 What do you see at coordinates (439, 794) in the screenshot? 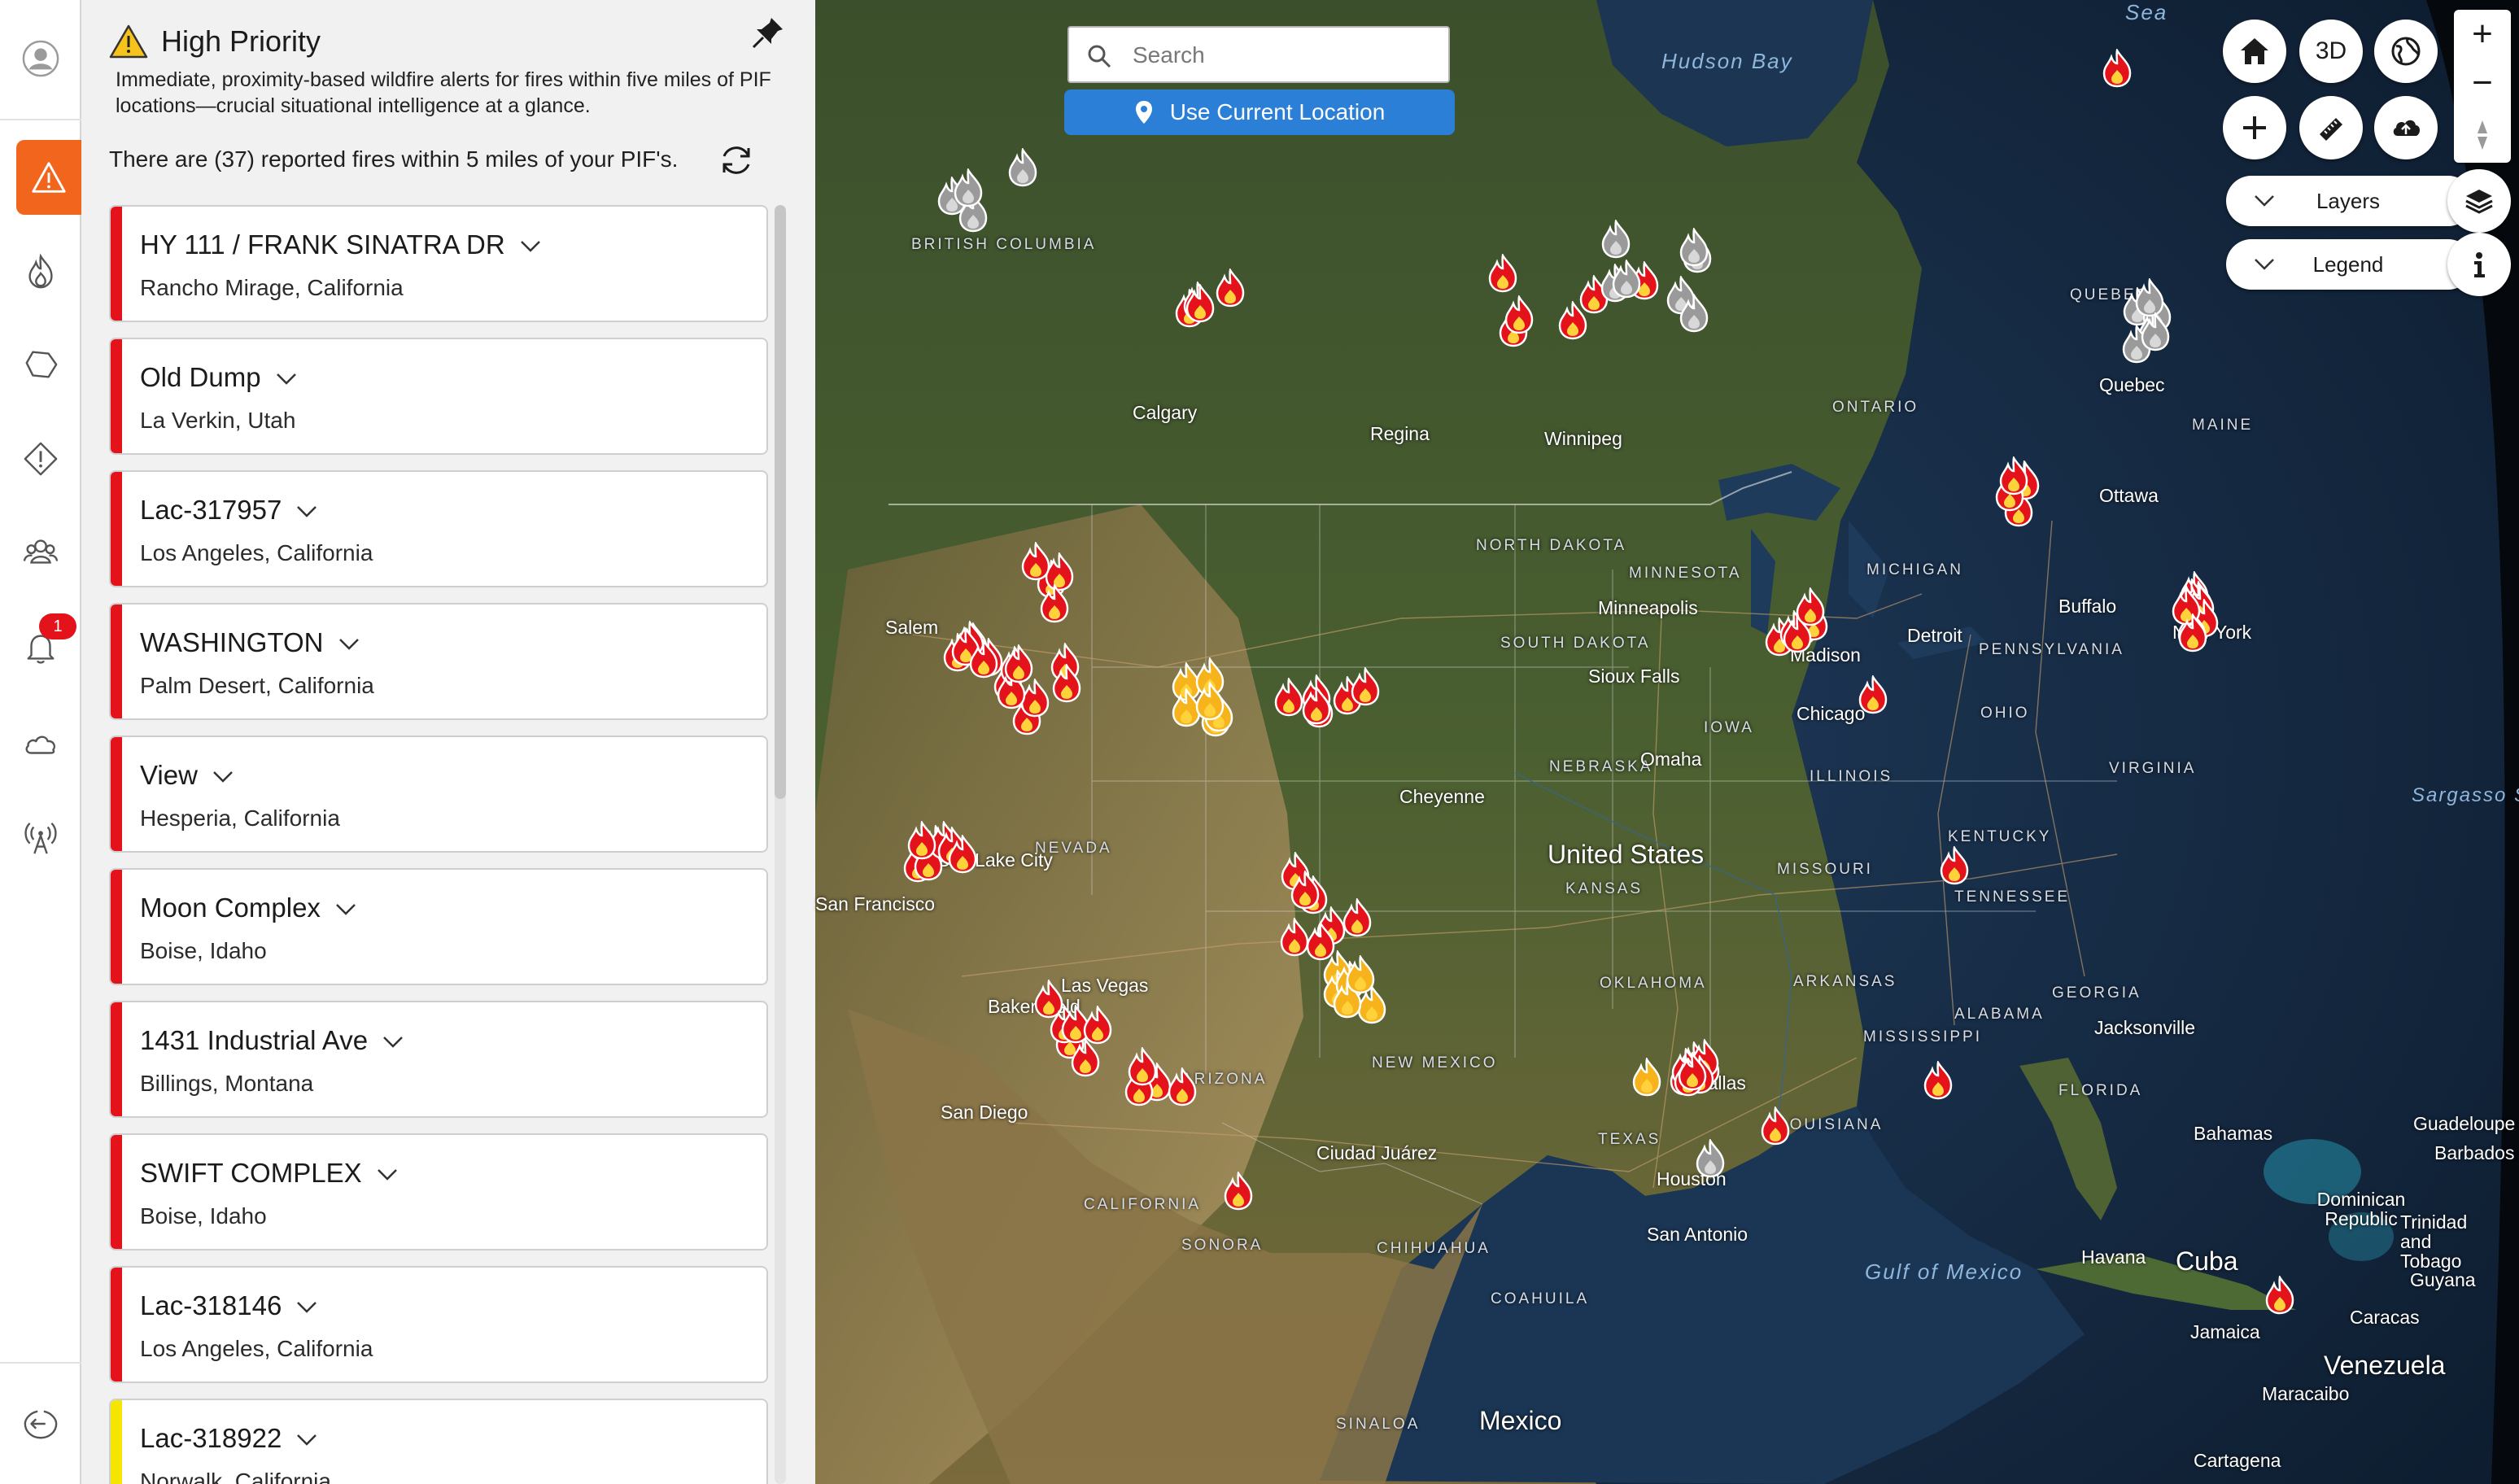
I see `fire-card: View Hesperia, California` at bounding box center [439, 794].